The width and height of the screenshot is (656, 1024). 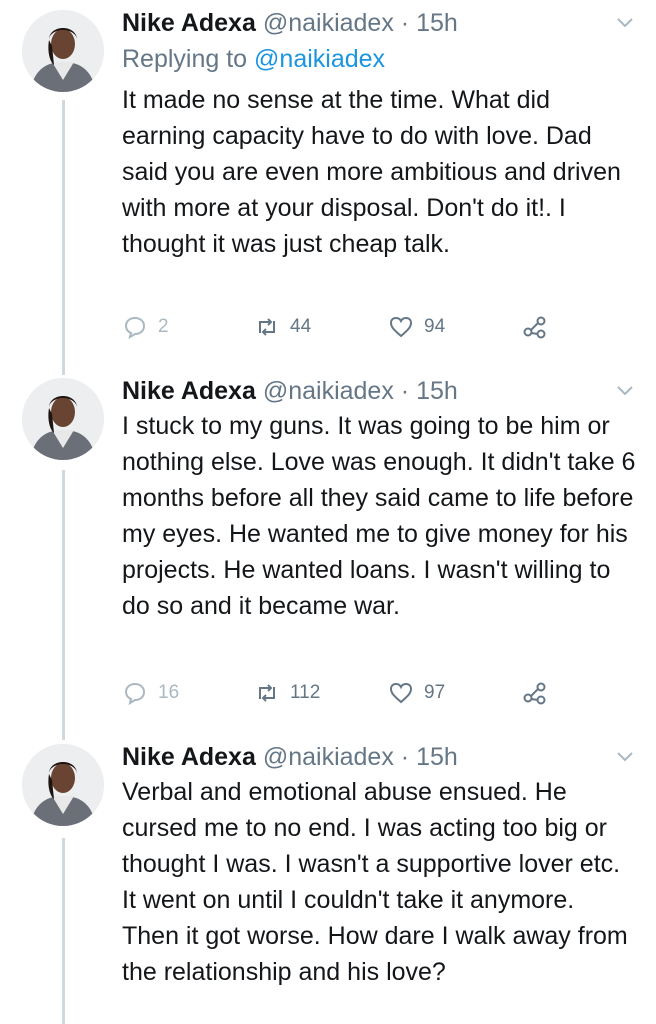 What do you see at coordinates (287, 693) in the screenshot?
I see `retweet-button: 112` at bounding box center [287, 693].